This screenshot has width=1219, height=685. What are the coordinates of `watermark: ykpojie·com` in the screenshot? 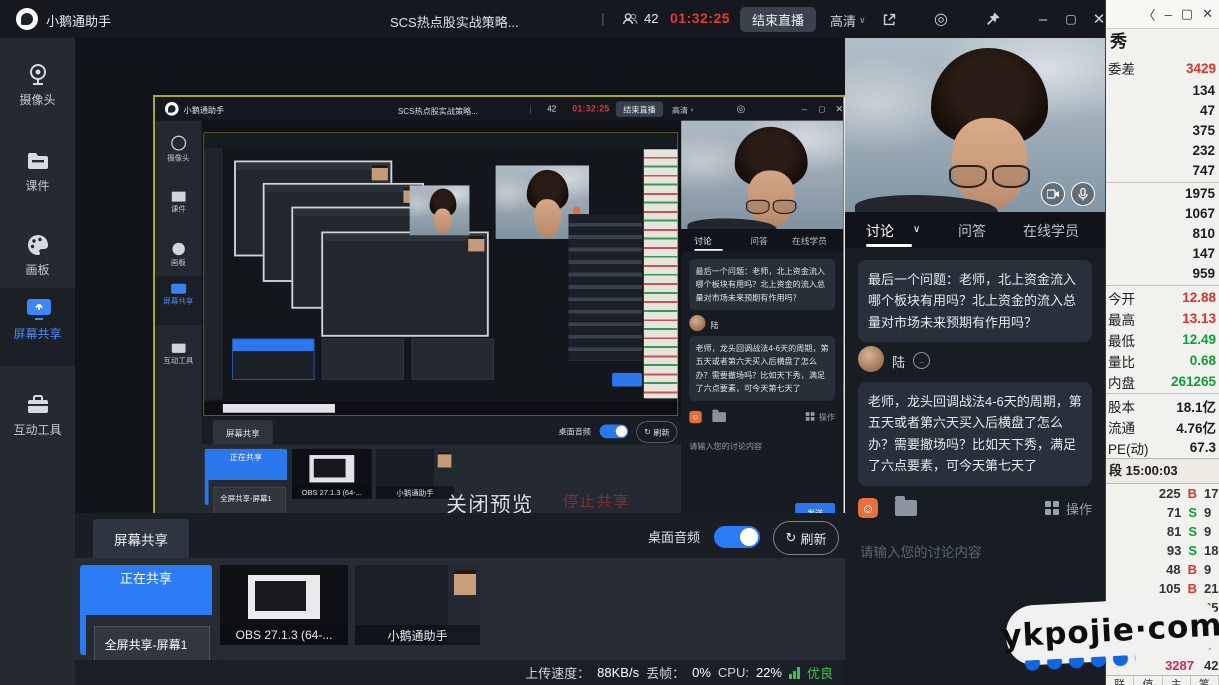 It's located at (1110, 631).